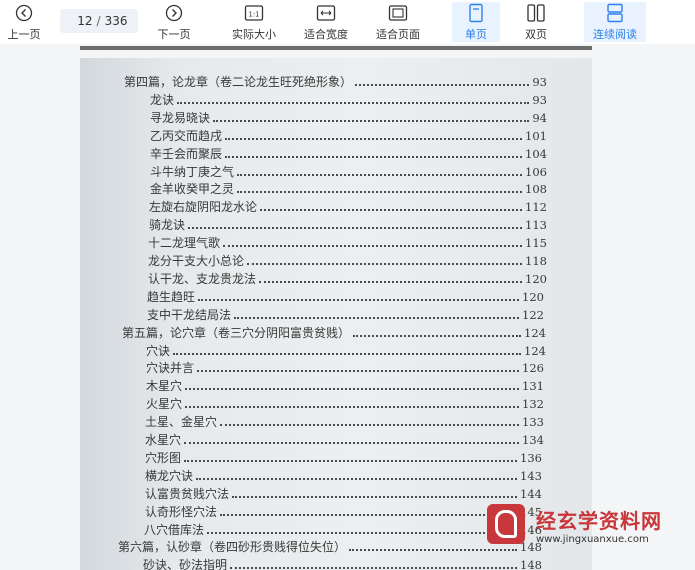 The width and height of the screenshot is (695, 570). I want to click on toc-entry-title: 土星、金星穴, so click(181, 422).